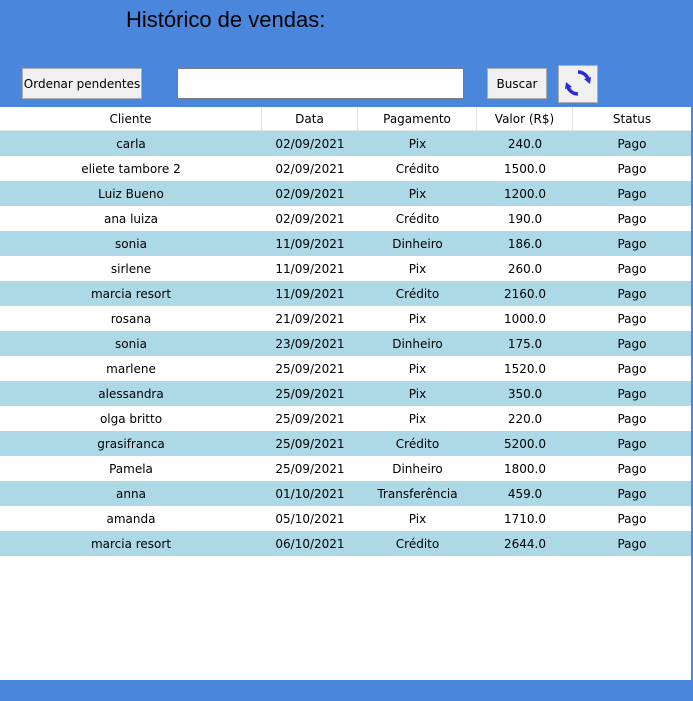 The width and height of the screenshot is (693, 701). Describe the element at coordinates (310, 543) in the screenshot. I see `cell-data: 06/10/2021` at that location.